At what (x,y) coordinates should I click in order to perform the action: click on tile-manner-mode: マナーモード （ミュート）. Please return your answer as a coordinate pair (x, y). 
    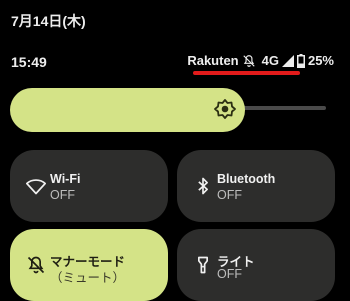
    Looking at the image, I should click on (89, 265).